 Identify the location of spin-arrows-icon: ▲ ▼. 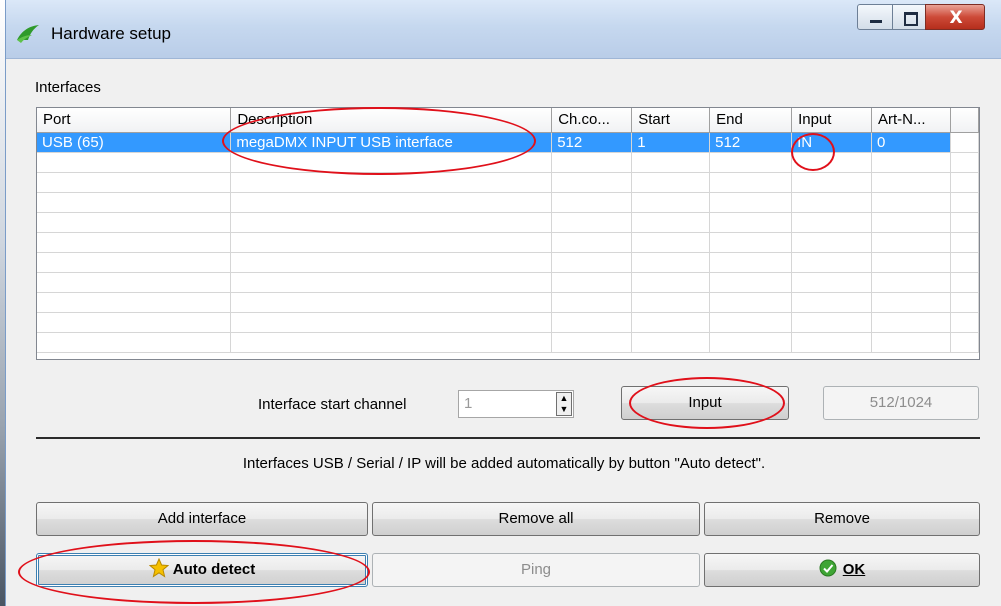
(564, 404).